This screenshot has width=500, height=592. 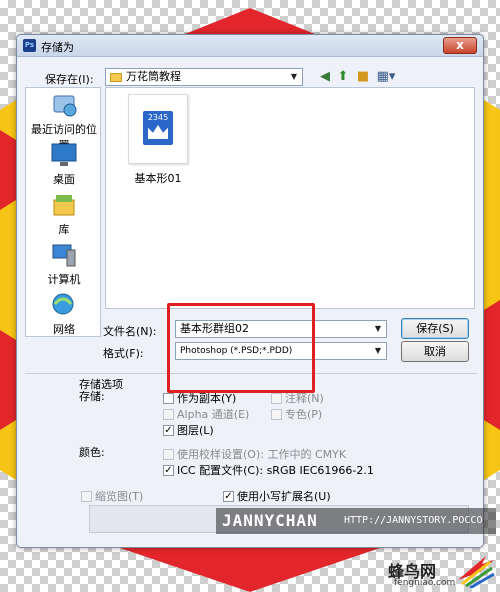 I want to click on icc-checkbox: ✓ ICC 配置文件(C): sRGB IEC61966-2.1, so click(x=268, y=470).